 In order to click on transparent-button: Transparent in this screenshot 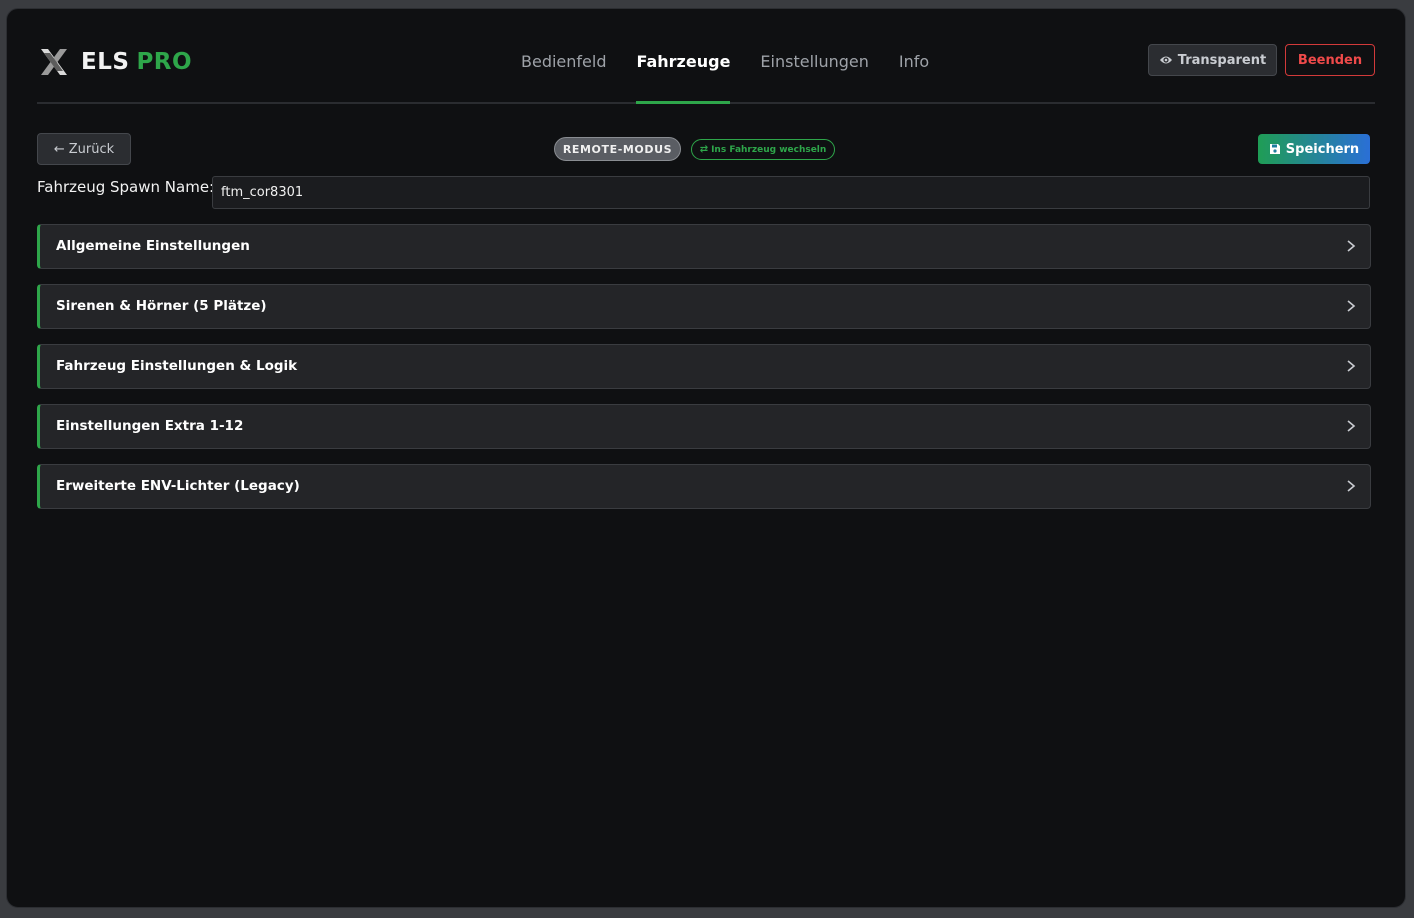, I will do `click(1212, 60)`.